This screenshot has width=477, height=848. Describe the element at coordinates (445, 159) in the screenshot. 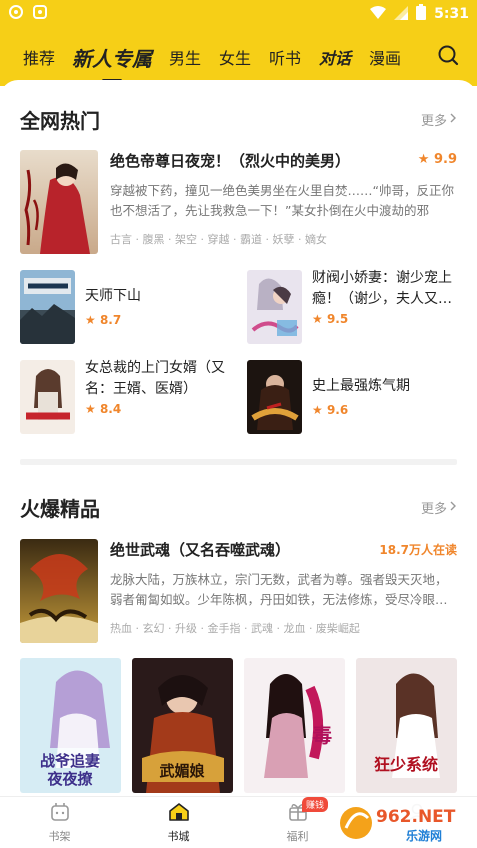

I see `score-value: 9.9` at that location.